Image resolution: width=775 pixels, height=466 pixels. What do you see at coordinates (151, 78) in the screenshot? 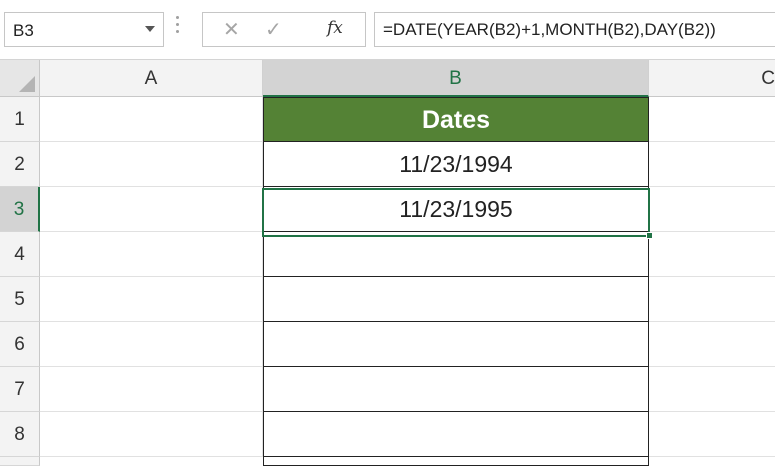
I see `column-header-a: A` at bounding box center [151, 78].